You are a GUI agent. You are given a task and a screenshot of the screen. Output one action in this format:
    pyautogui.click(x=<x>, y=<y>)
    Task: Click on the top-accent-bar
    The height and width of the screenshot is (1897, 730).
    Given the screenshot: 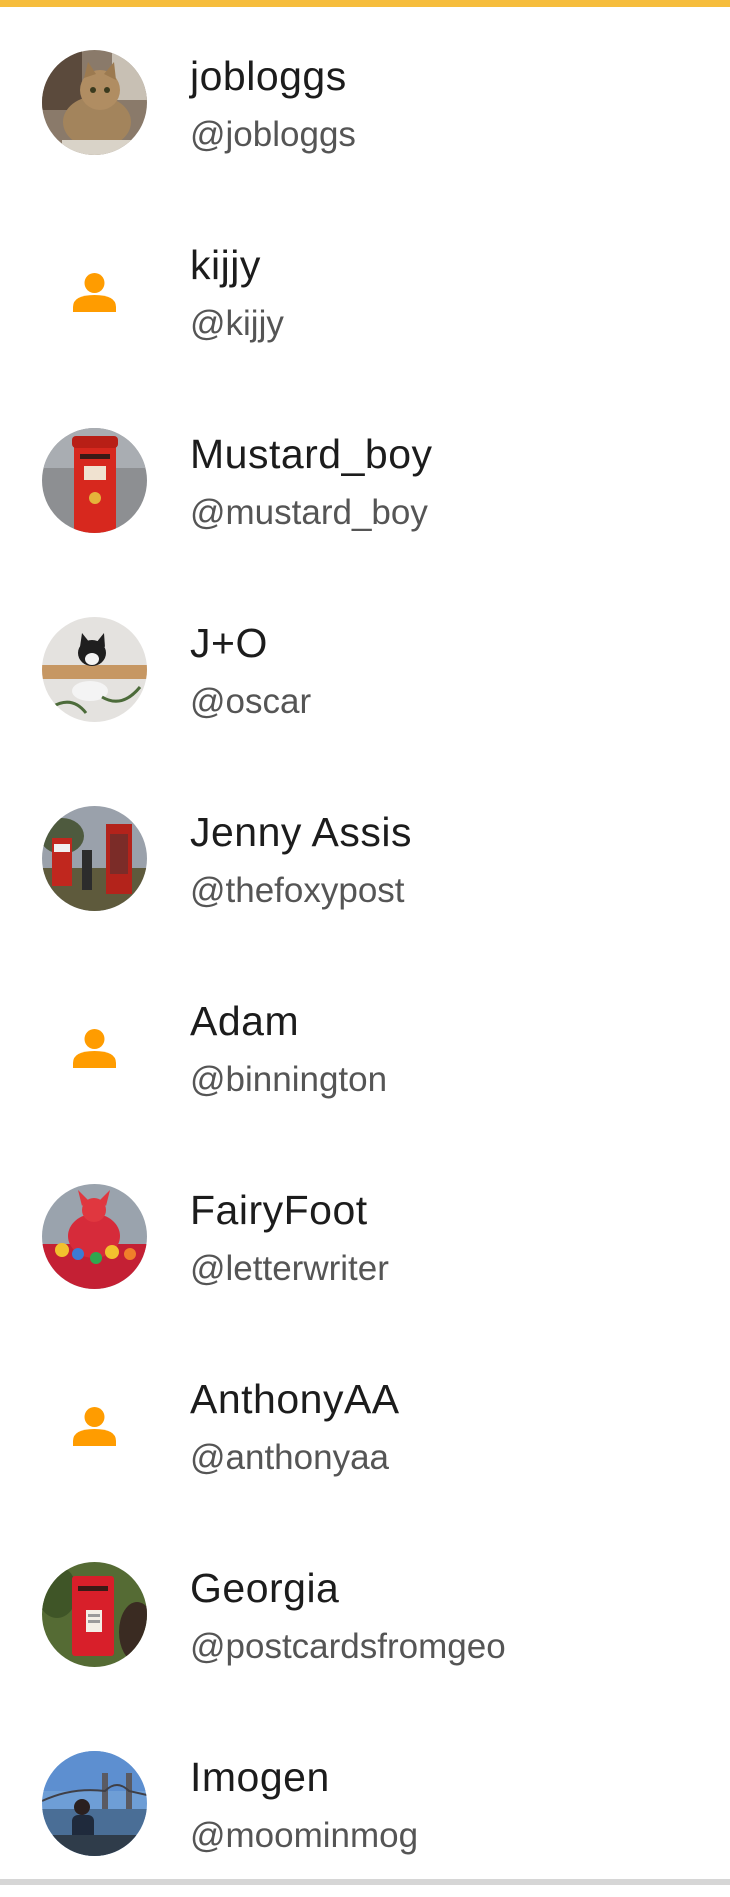 What is the action you would take?
    pyautogui.click(x=365, y=3)
    